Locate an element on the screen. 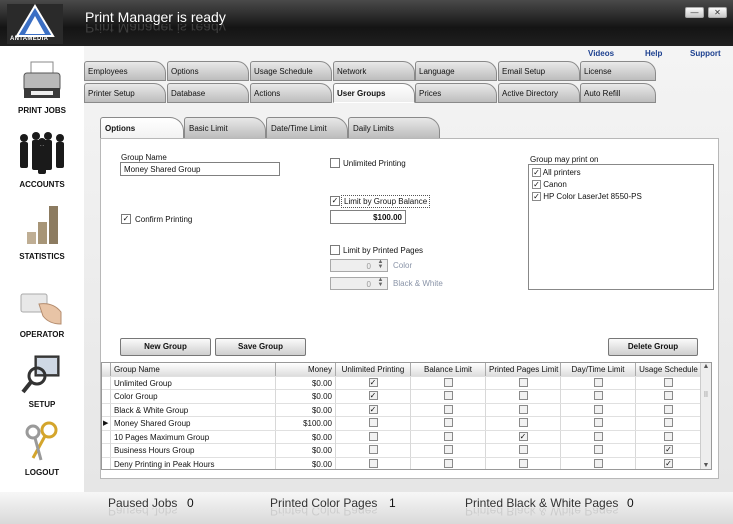 The height and width of the screenshot is (524, 733). confirm-printing-checkbox: ✓ is located at coordinates (126, 219).